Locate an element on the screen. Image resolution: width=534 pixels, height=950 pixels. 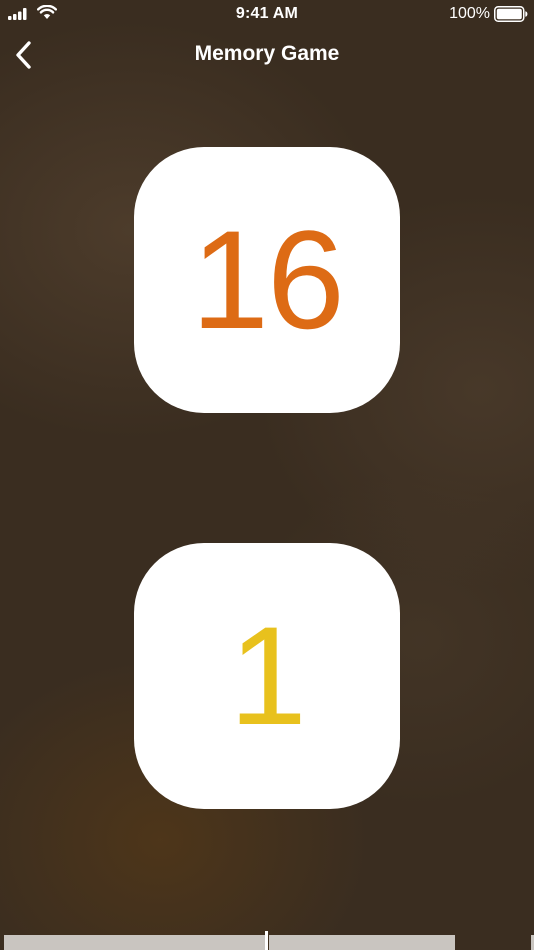
battery-percentage: 100% is located at coordinates (469, 13).